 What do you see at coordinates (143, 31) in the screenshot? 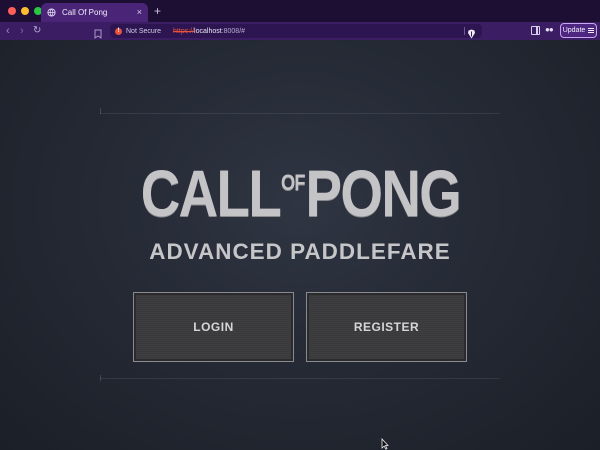
I see `security-indicator: Not Secure` at bounding box center [143, 31].